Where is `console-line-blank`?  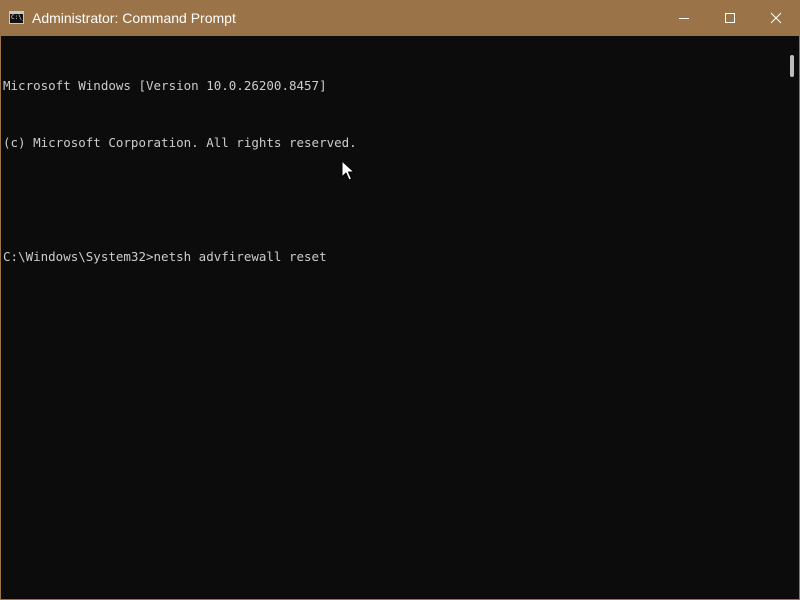 console-line-blank is located at coordinates (393, 199).